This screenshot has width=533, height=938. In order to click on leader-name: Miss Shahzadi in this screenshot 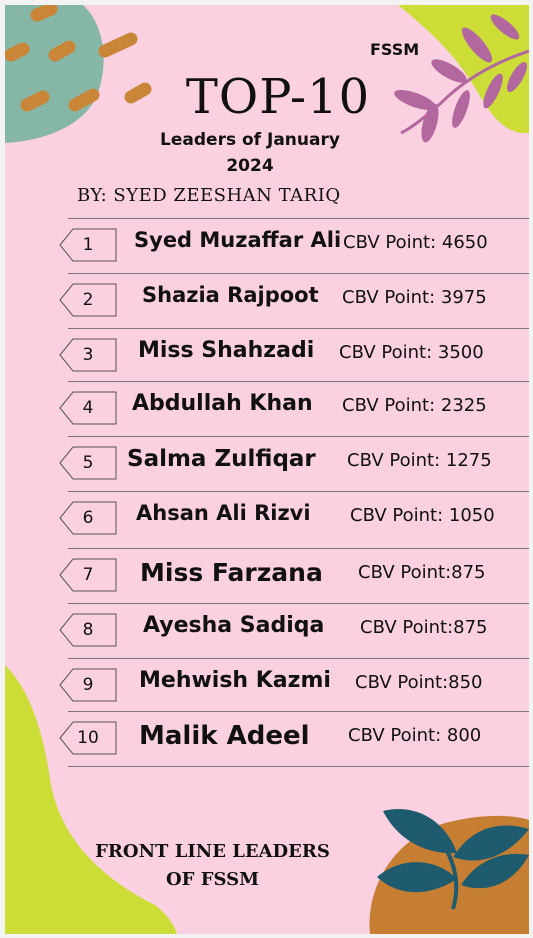, I will do `click(226, 350)`.